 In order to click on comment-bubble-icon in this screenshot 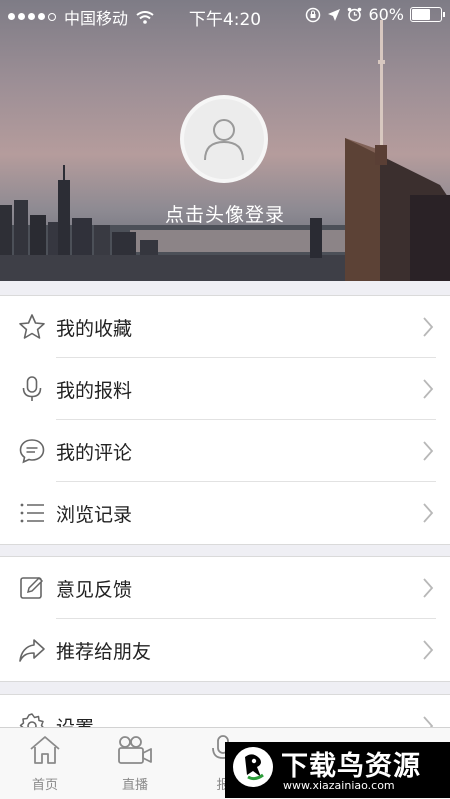, I will do `click(32, 451)`.